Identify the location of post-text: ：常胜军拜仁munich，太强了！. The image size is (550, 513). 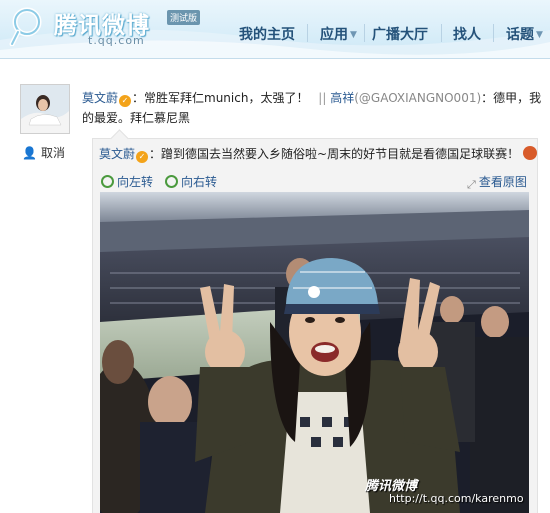
(220, 98).